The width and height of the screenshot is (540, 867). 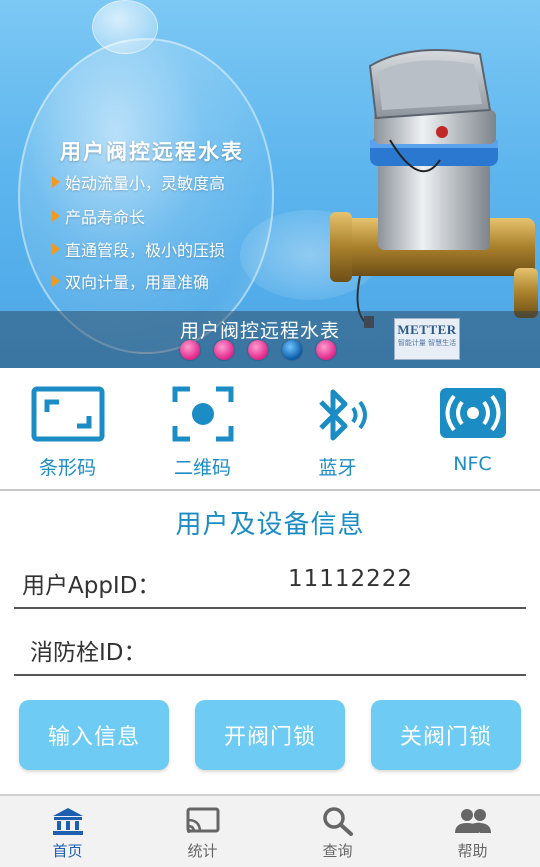 I want to click on feature-text: 双向计量，用量准确, so click(x=137, y=282).